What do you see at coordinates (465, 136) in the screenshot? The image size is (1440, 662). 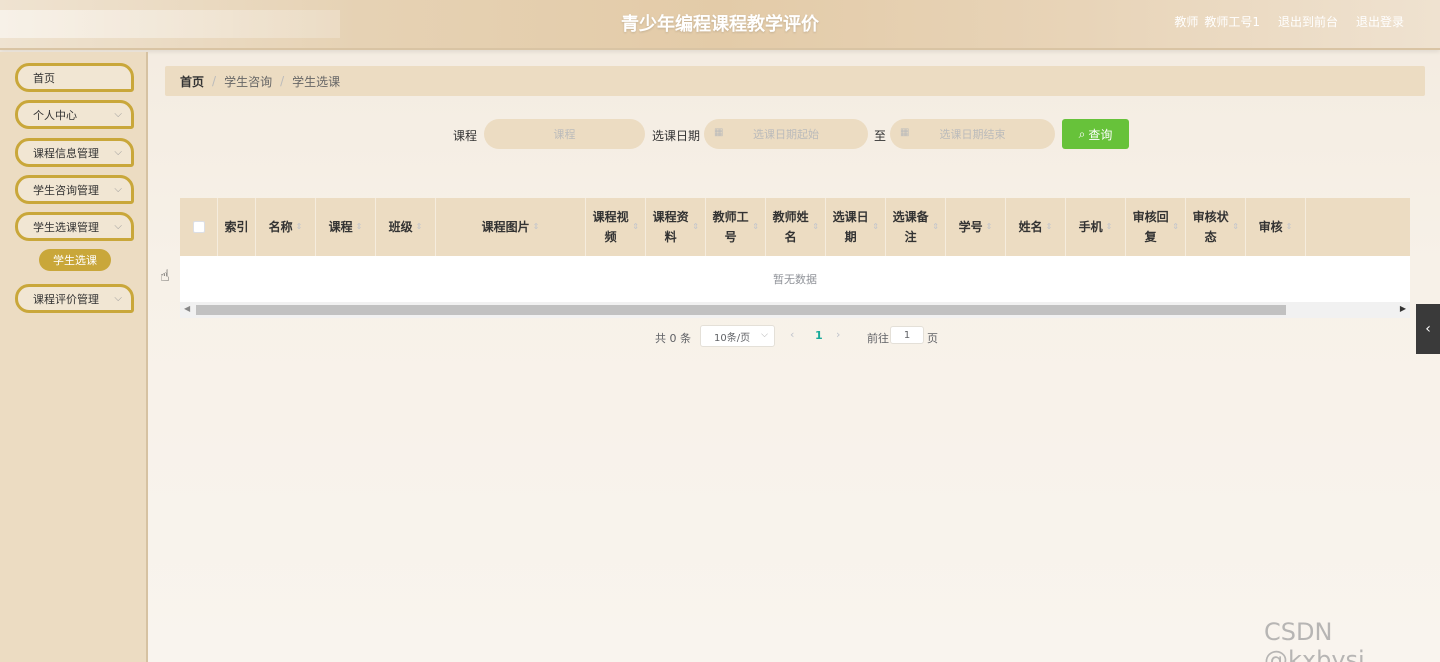 I see `course-label: 课程` at bounding box center [465, 136].